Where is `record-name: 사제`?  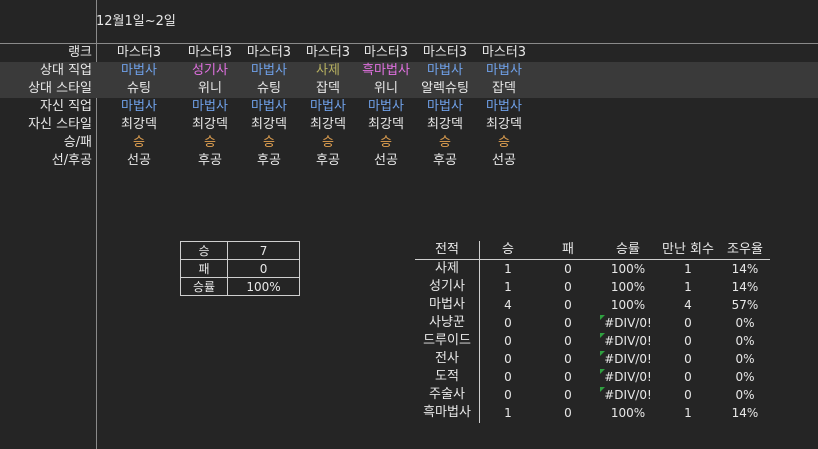 record-name: 사제 is located at coordinates (447, 268).